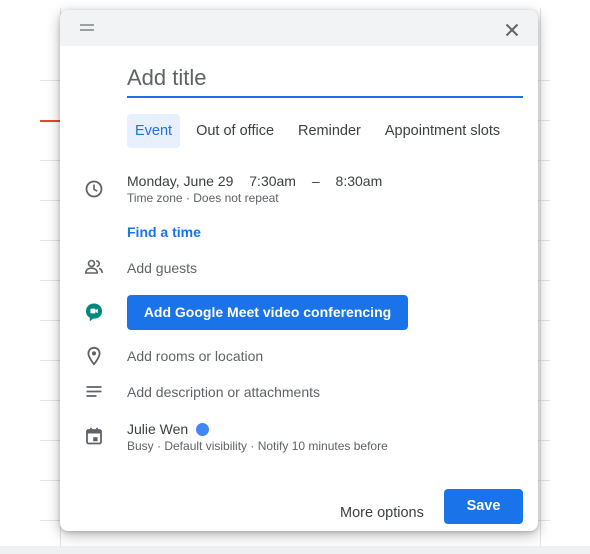 The height and width of the screenshot is (554, 590). What do you see at coordinates (94, 189) in the screenshot?
I see `clock-icon` at bounding box center [94, 189].